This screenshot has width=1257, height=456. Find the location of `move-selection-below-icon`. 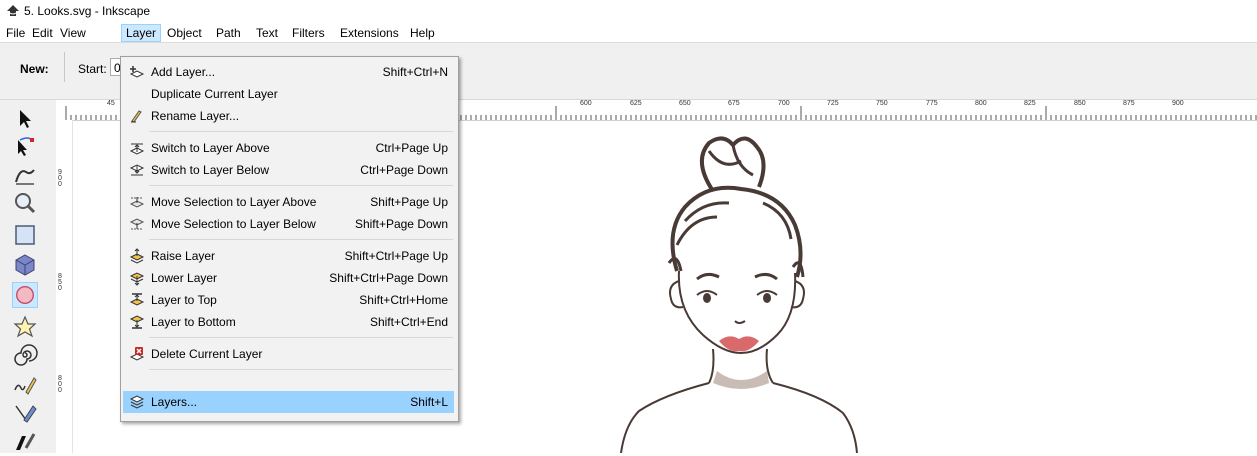

move-selection-below-icon is located at coordinates (137, 224).